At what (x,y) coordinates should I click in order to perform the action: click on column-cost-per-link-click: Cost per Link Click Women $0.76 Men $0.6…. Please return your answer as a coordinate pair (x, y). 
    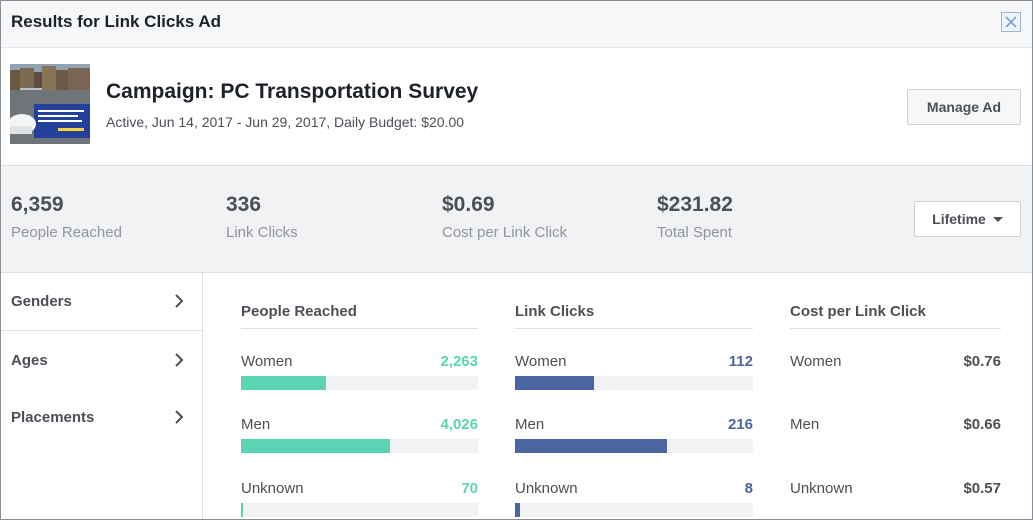
    Looking at the image, I should click on (895, 396).